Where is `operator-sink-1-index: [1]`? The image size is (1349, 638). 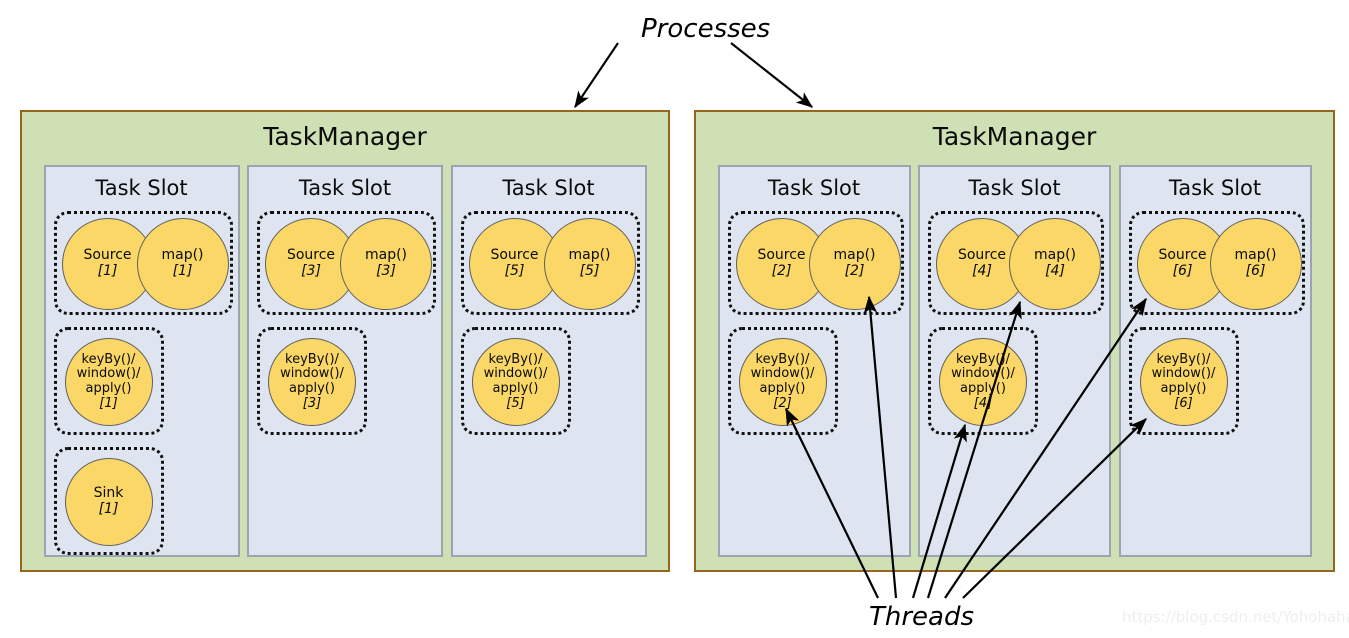
operator-sink-1-index: [1] is located at coordinates (108, 509).